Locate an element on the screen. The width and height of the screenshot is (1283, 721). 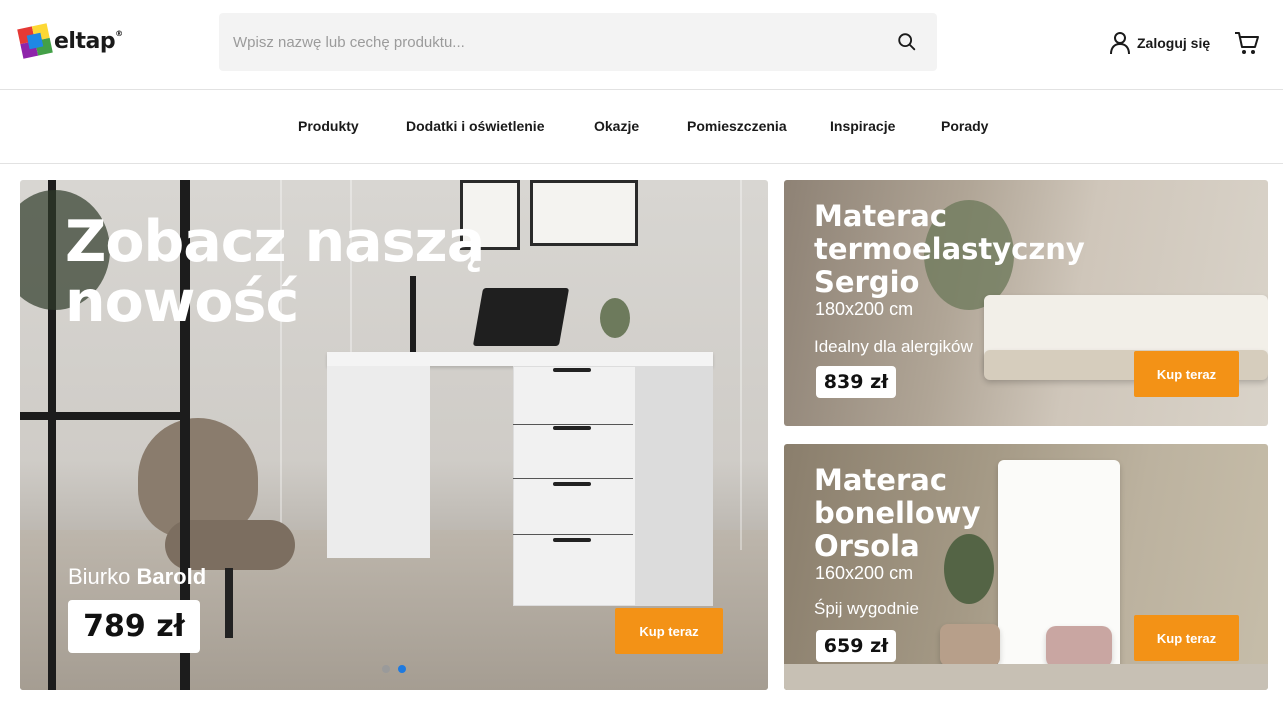
brand-logo: eltap® is located at coordinates (70, 41).